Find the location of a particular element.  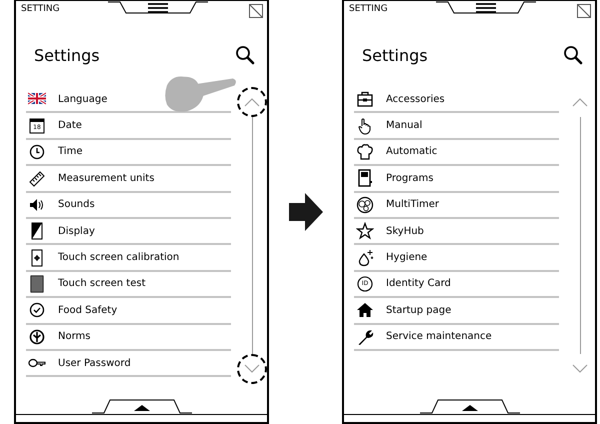

calendar-icon is located at coordinates (37, 125).